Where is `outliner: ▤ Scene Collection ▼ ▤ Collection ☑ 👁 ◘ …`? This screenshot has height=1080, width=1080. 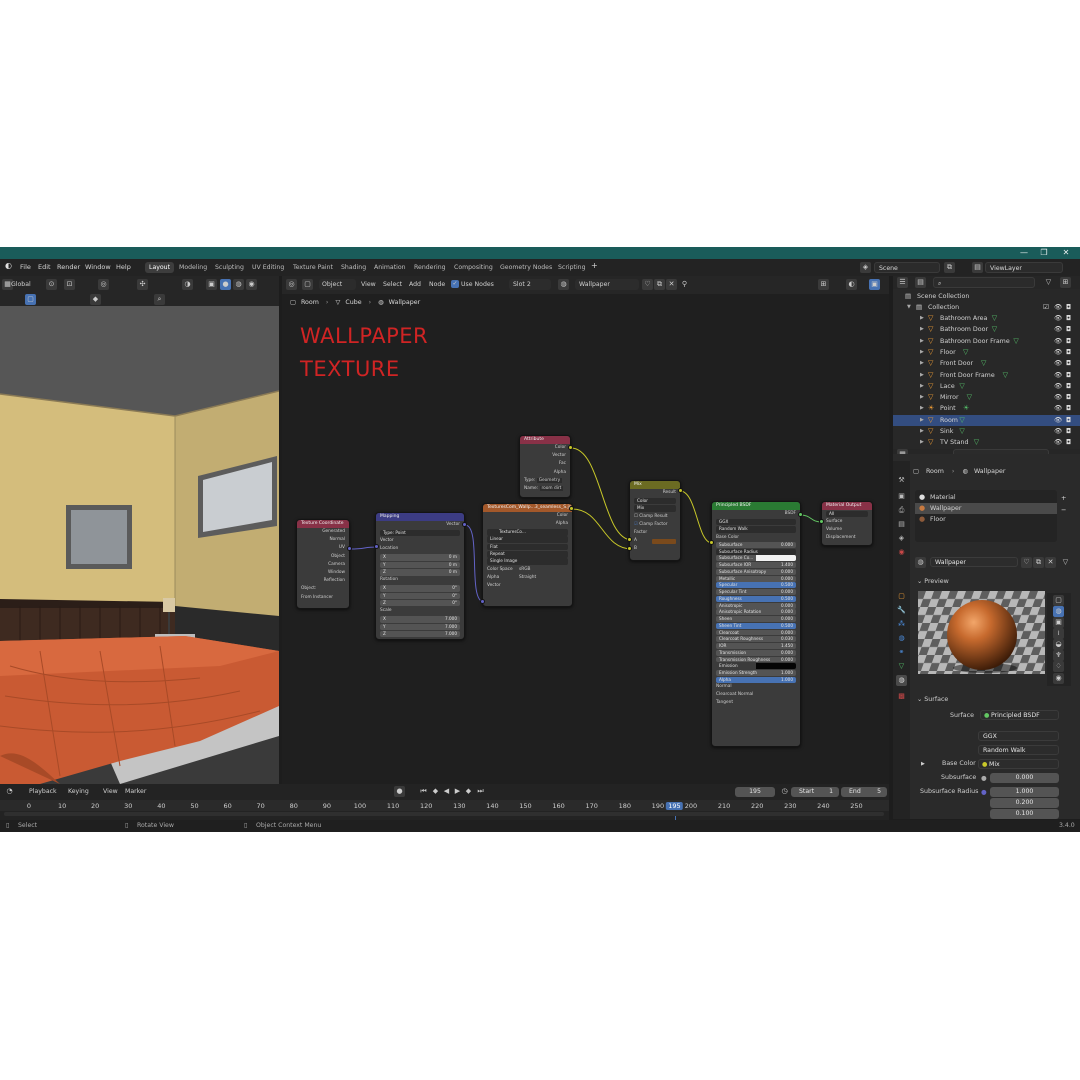
outliner: ▤ Scene Collection ▼ ▤ Collection ☑ 👁 ◘ … is located at coordinates (986, 369).